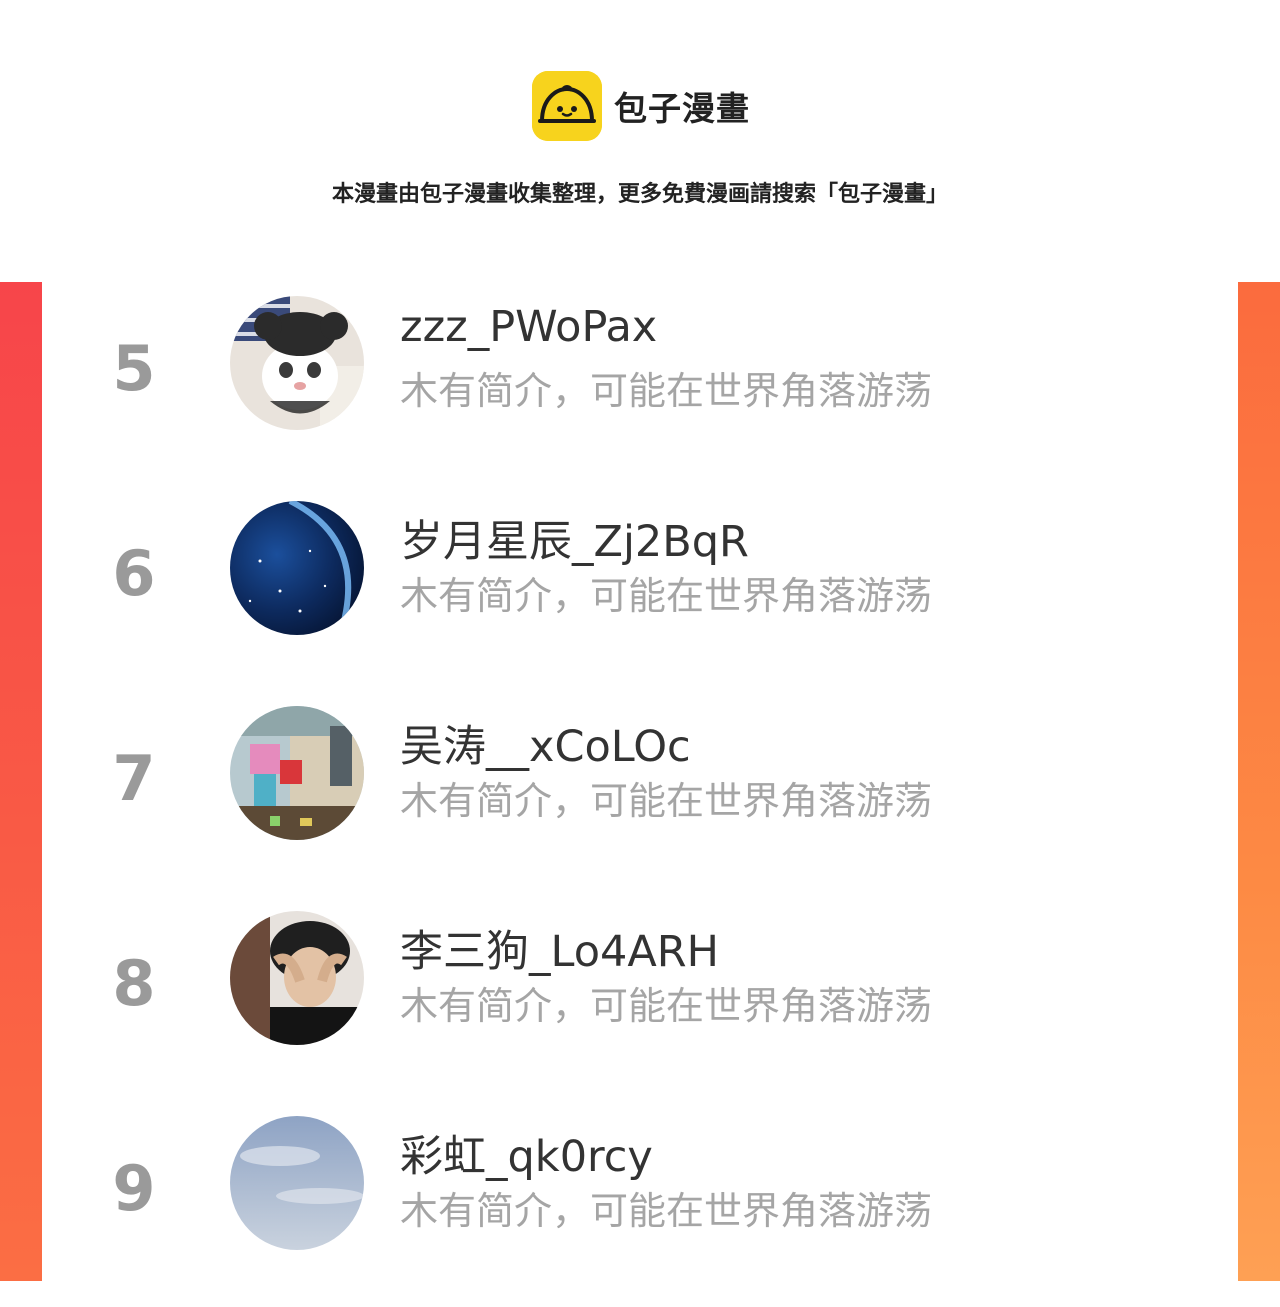 The image size is (1280, 1307). I want to click on list-item: 7 吴涛__xCoLOc 木有简介，可能在世界角落游荡, so click(640, 794).